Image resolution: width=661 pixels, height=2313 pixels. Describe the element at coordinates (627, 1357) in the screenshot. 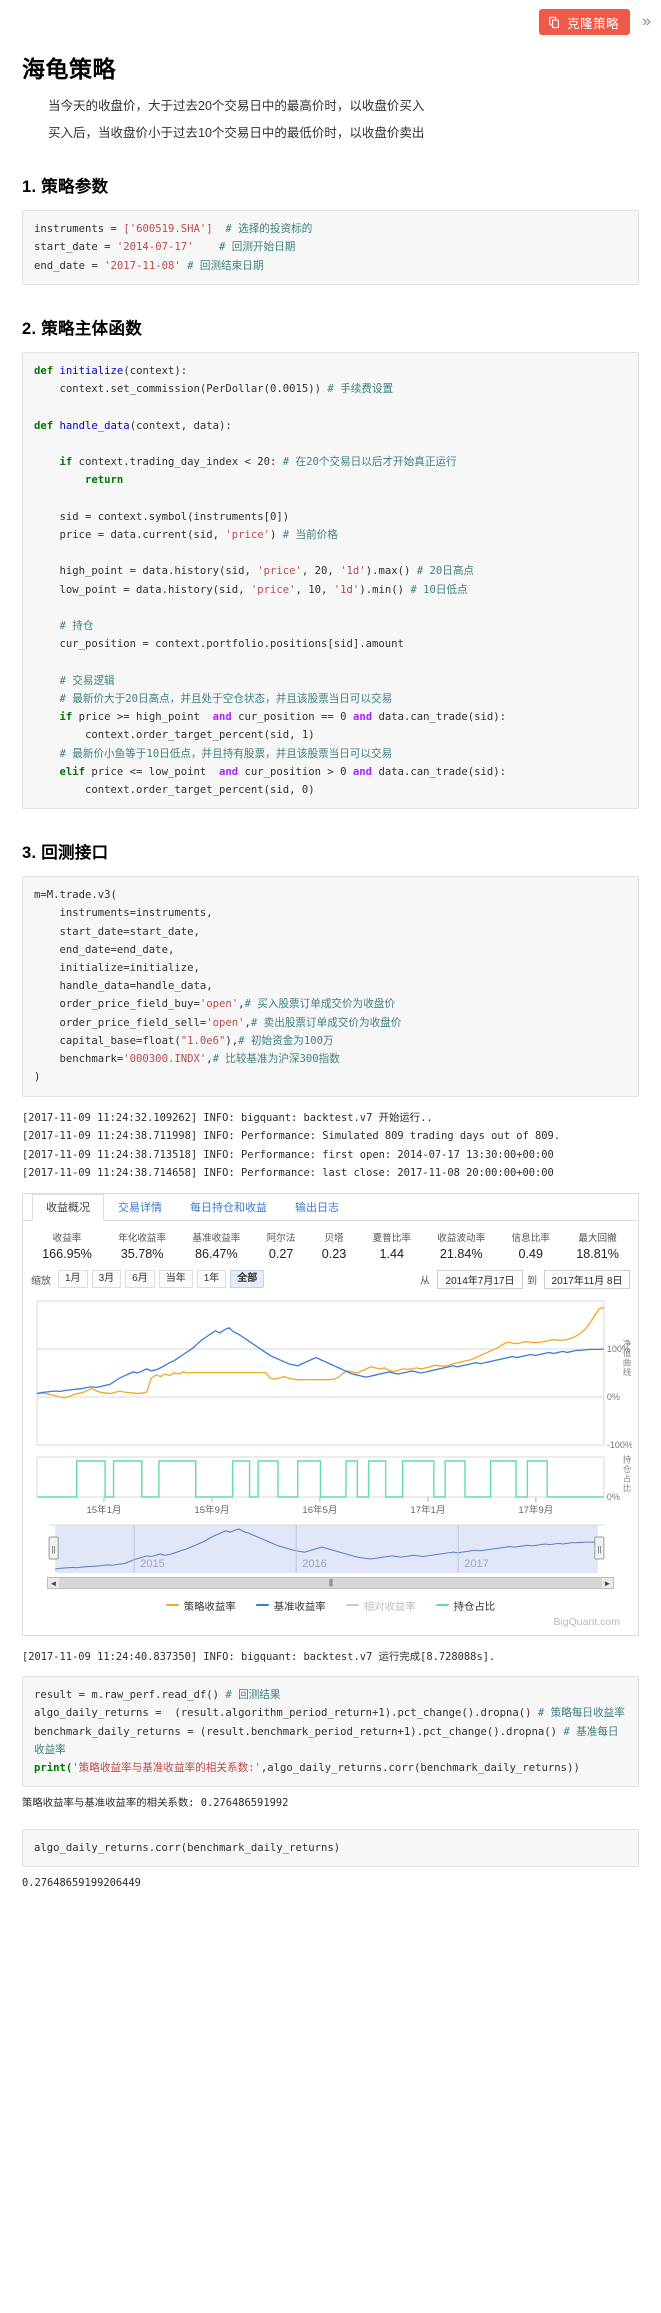

I see `y-axis-label-main: 净值曲线` at that location.